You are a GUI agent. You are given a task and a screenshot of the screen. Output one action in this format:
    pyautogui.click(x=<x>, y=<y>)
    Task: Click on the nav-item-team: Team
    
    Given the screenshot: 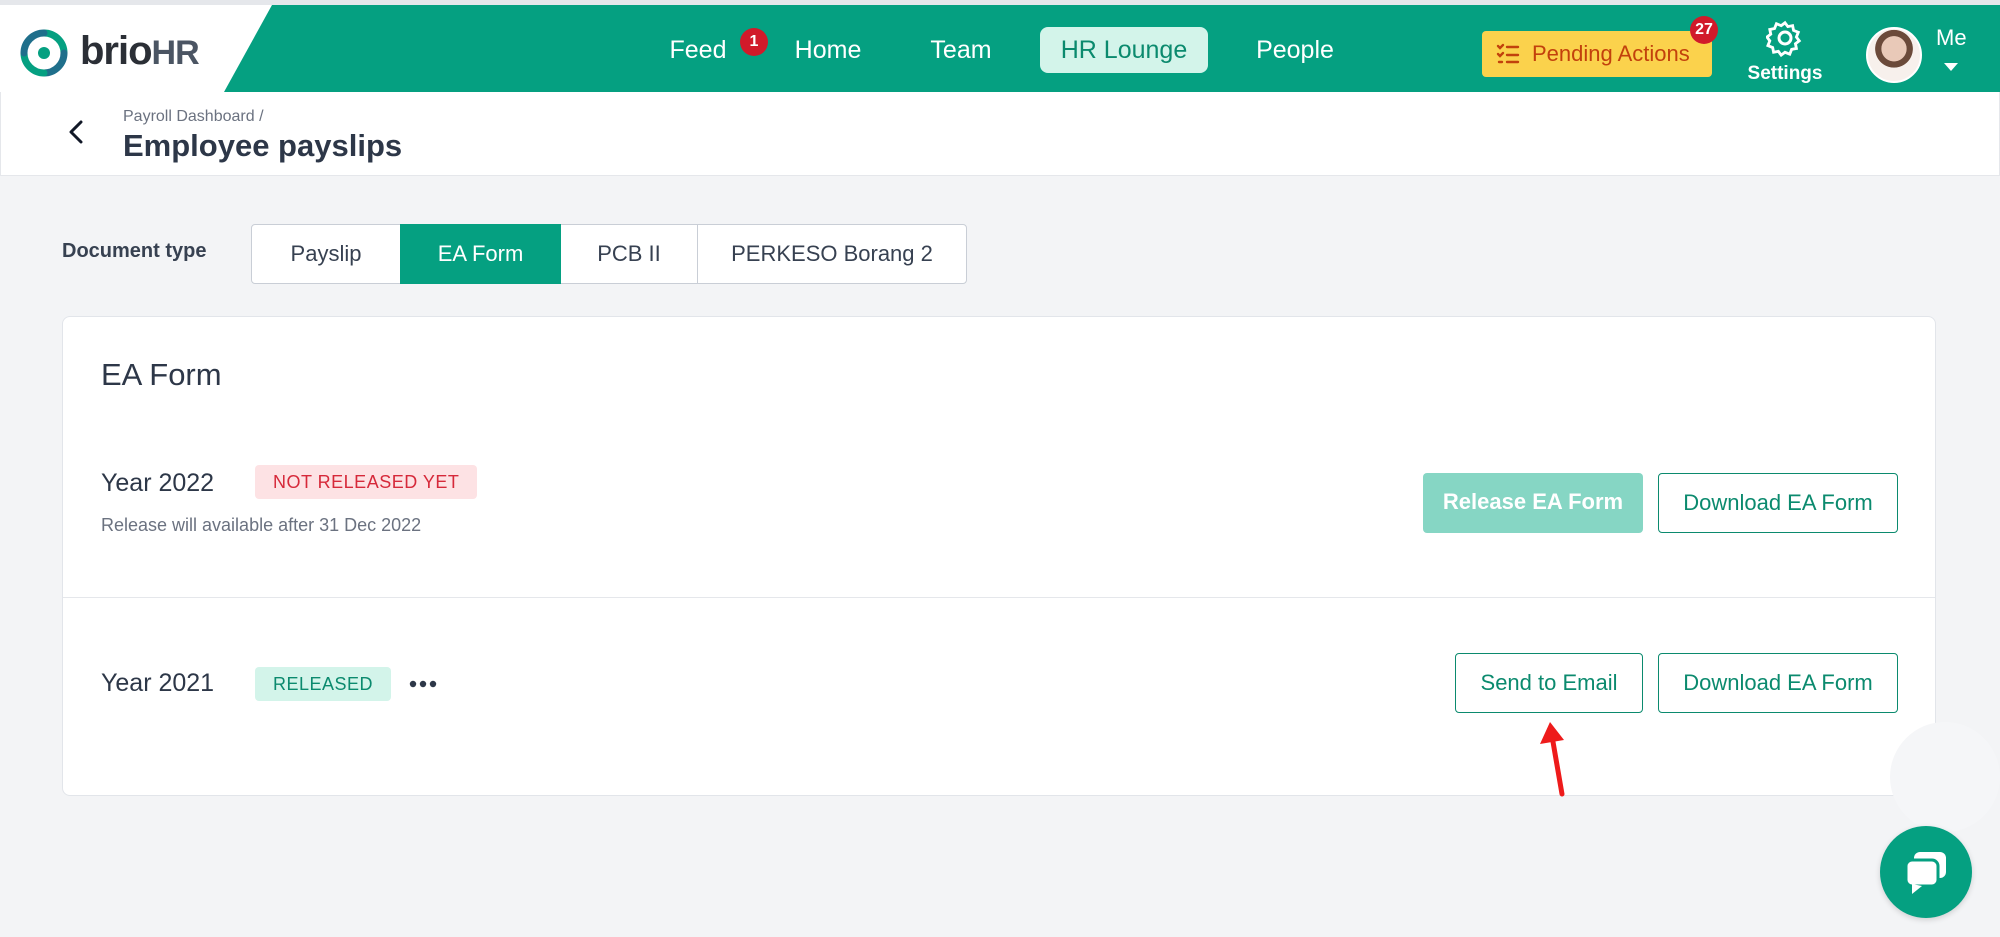 What is the action you would take?
    pyautogui.click(x=961, y=50)
    